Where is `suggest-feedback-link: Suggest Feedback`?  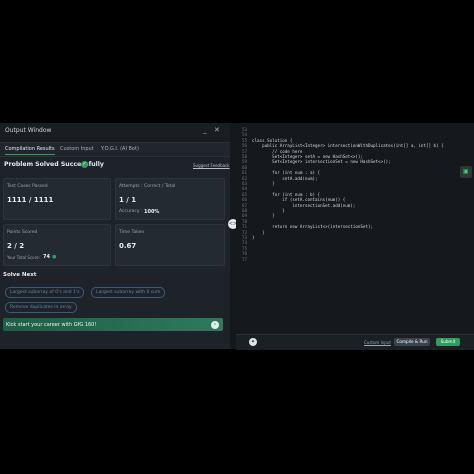 suggest-feedback-link: Suggest Feedback is located at coordinates (211, 165).